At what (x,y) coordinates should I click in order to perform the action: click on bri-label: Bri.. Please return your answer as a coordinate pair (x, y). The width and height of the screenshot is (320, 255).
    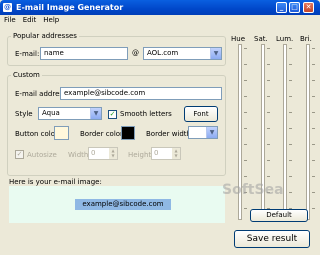
    Looking at the image, I should click on (306, 39).